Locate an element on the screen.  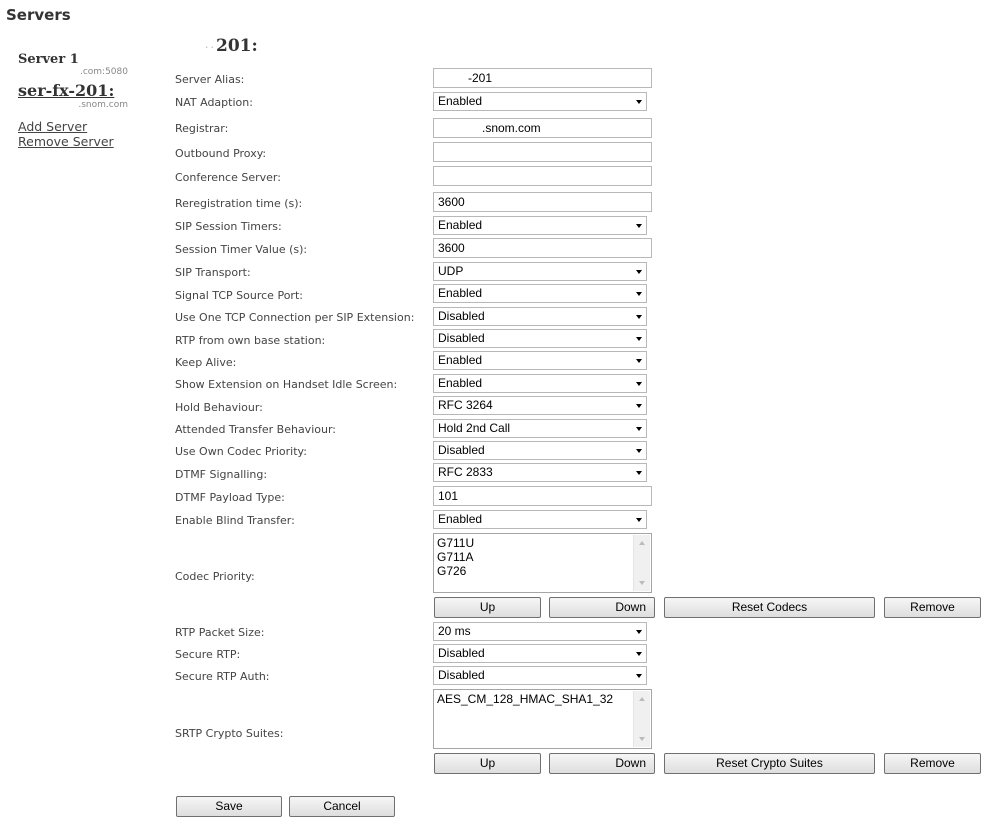
keep-alive-value: Enabled is located at coordinates (460, 360).